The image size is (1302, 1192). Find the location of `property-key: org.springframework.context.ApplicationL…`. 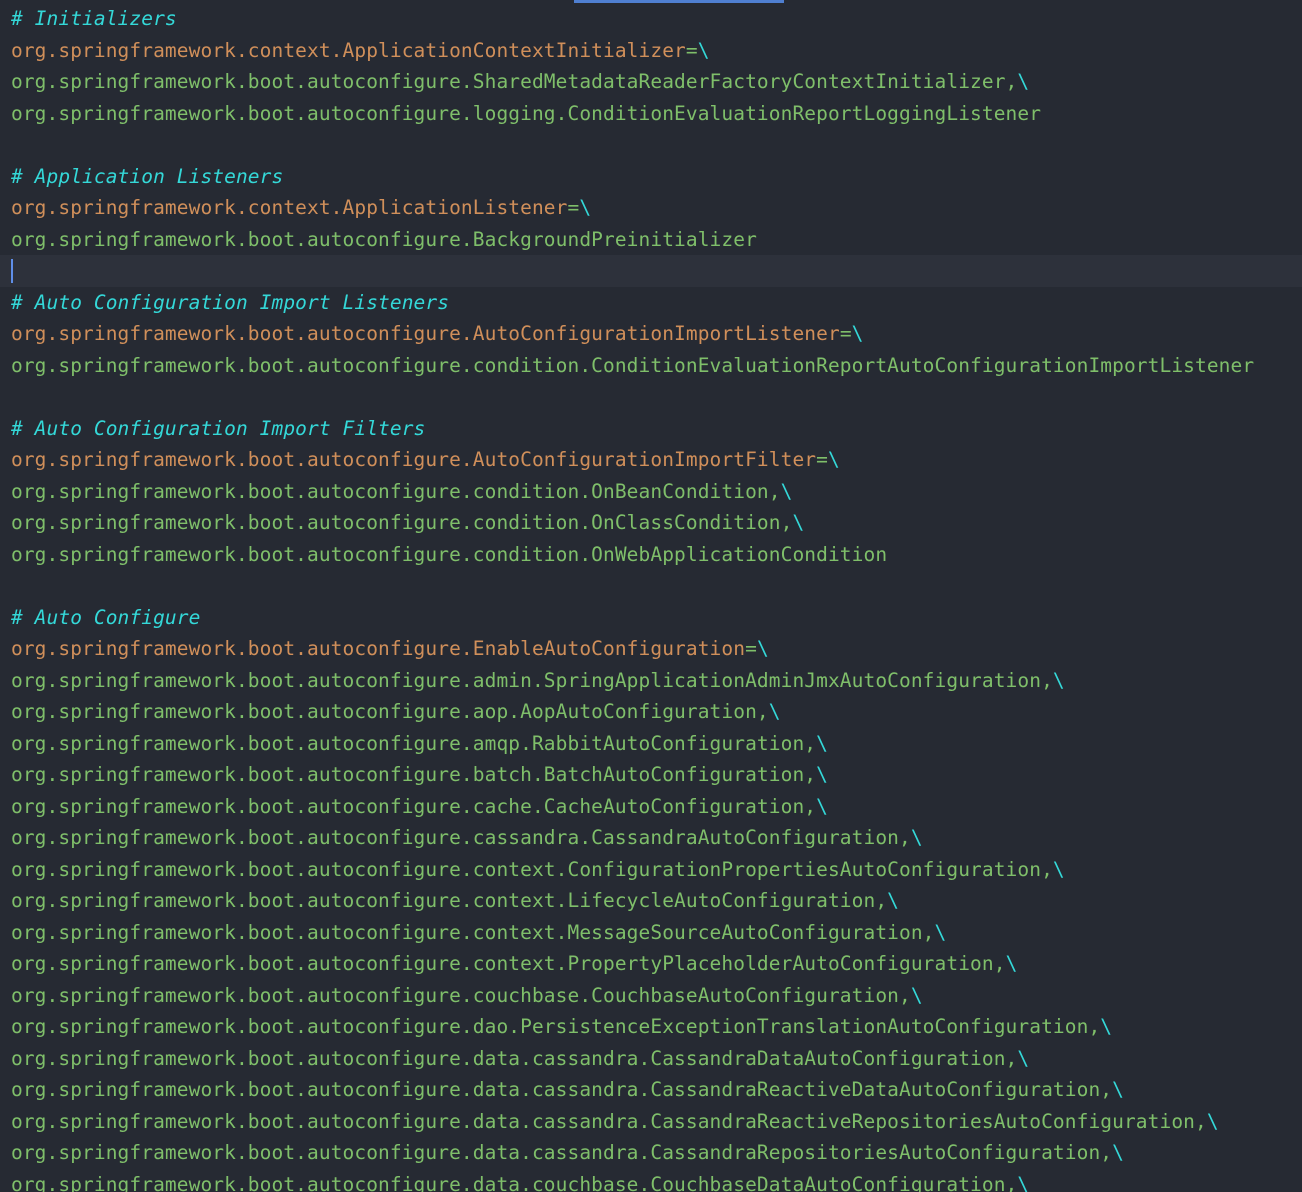

property-key: org.springframework.context.ApplicationL… is located at coordinates (289, 207).